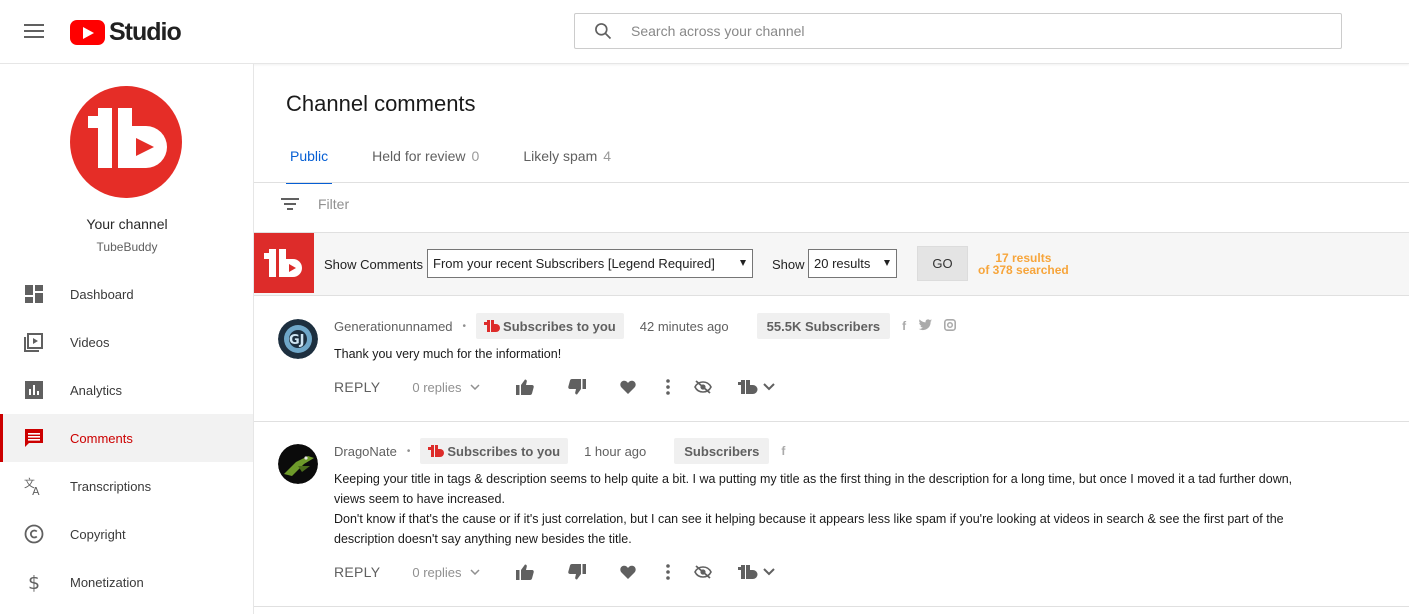 This screenshot has height=614, width=1409. I want to click on social-links: f, so click(935, 326).